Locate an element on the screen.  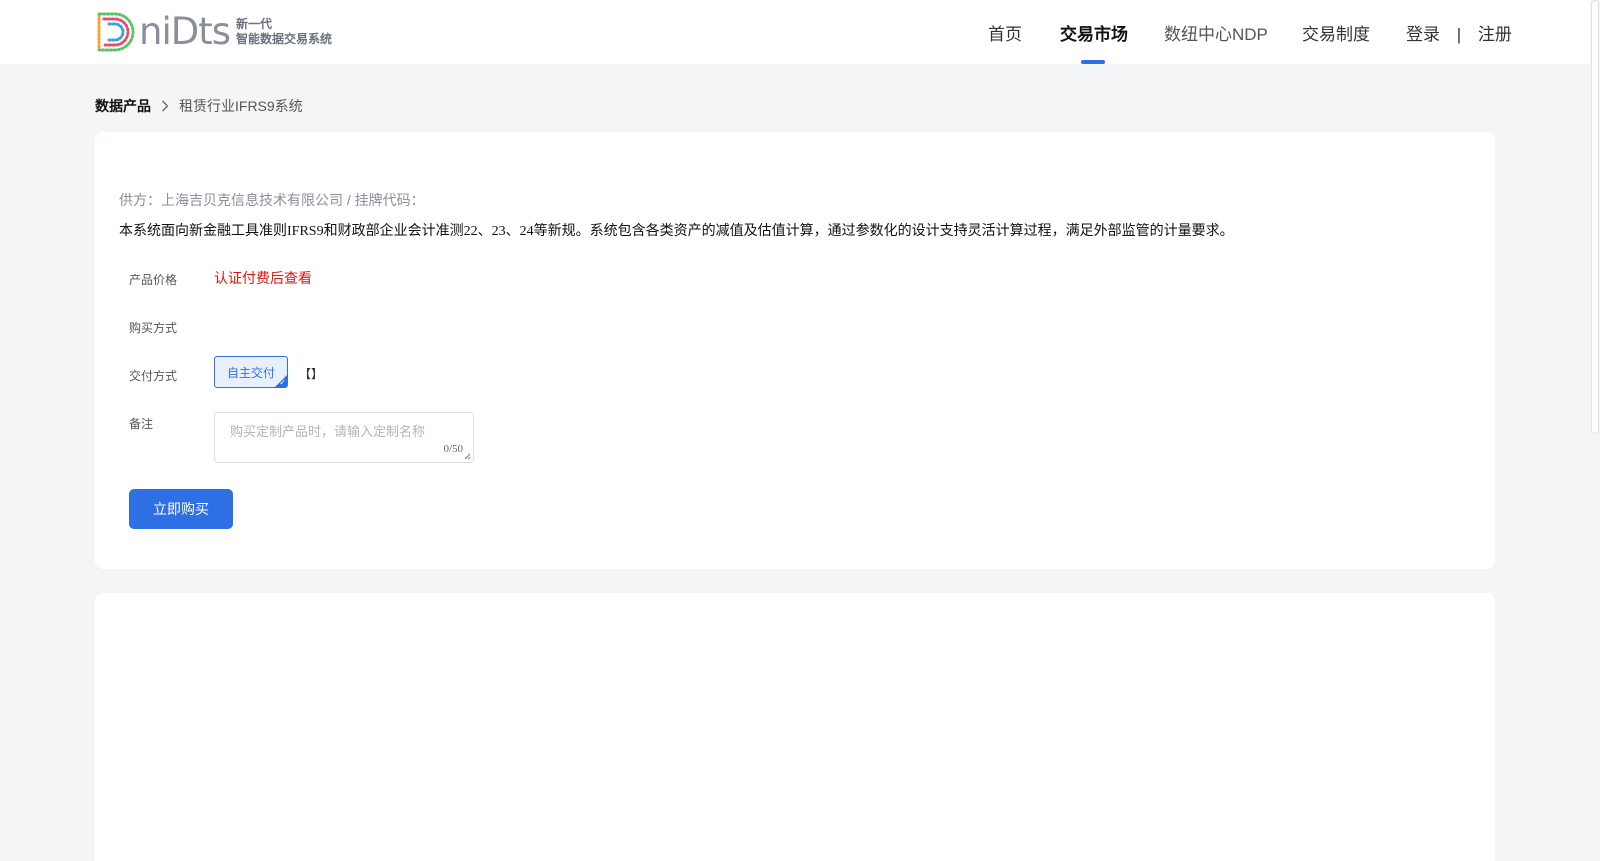
site-logo: niDts 新一代 智能数据交易系统 is located at coordinates (212, 32).